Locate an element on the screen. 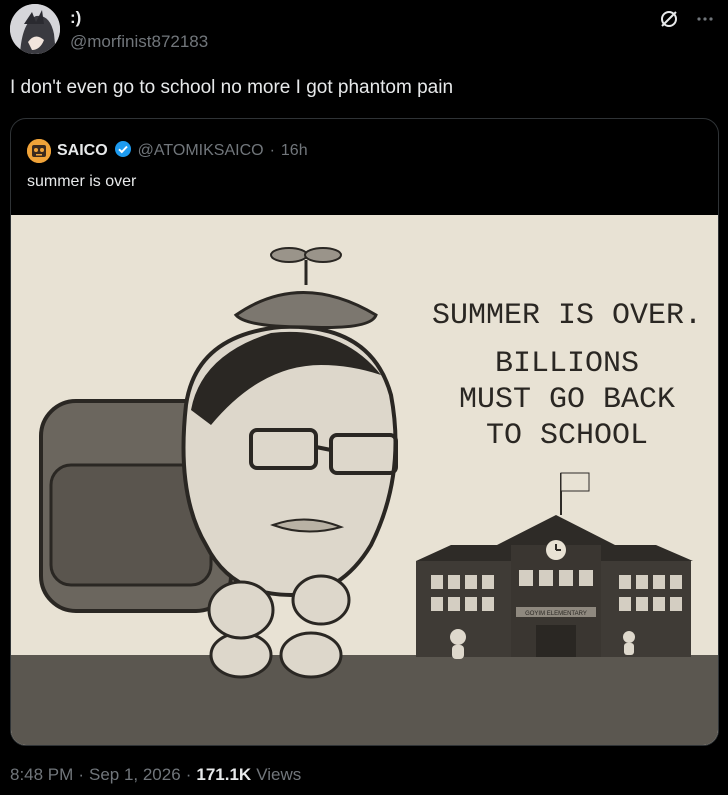  post-time: 8:48 PM is located at coordinates (41, 775).